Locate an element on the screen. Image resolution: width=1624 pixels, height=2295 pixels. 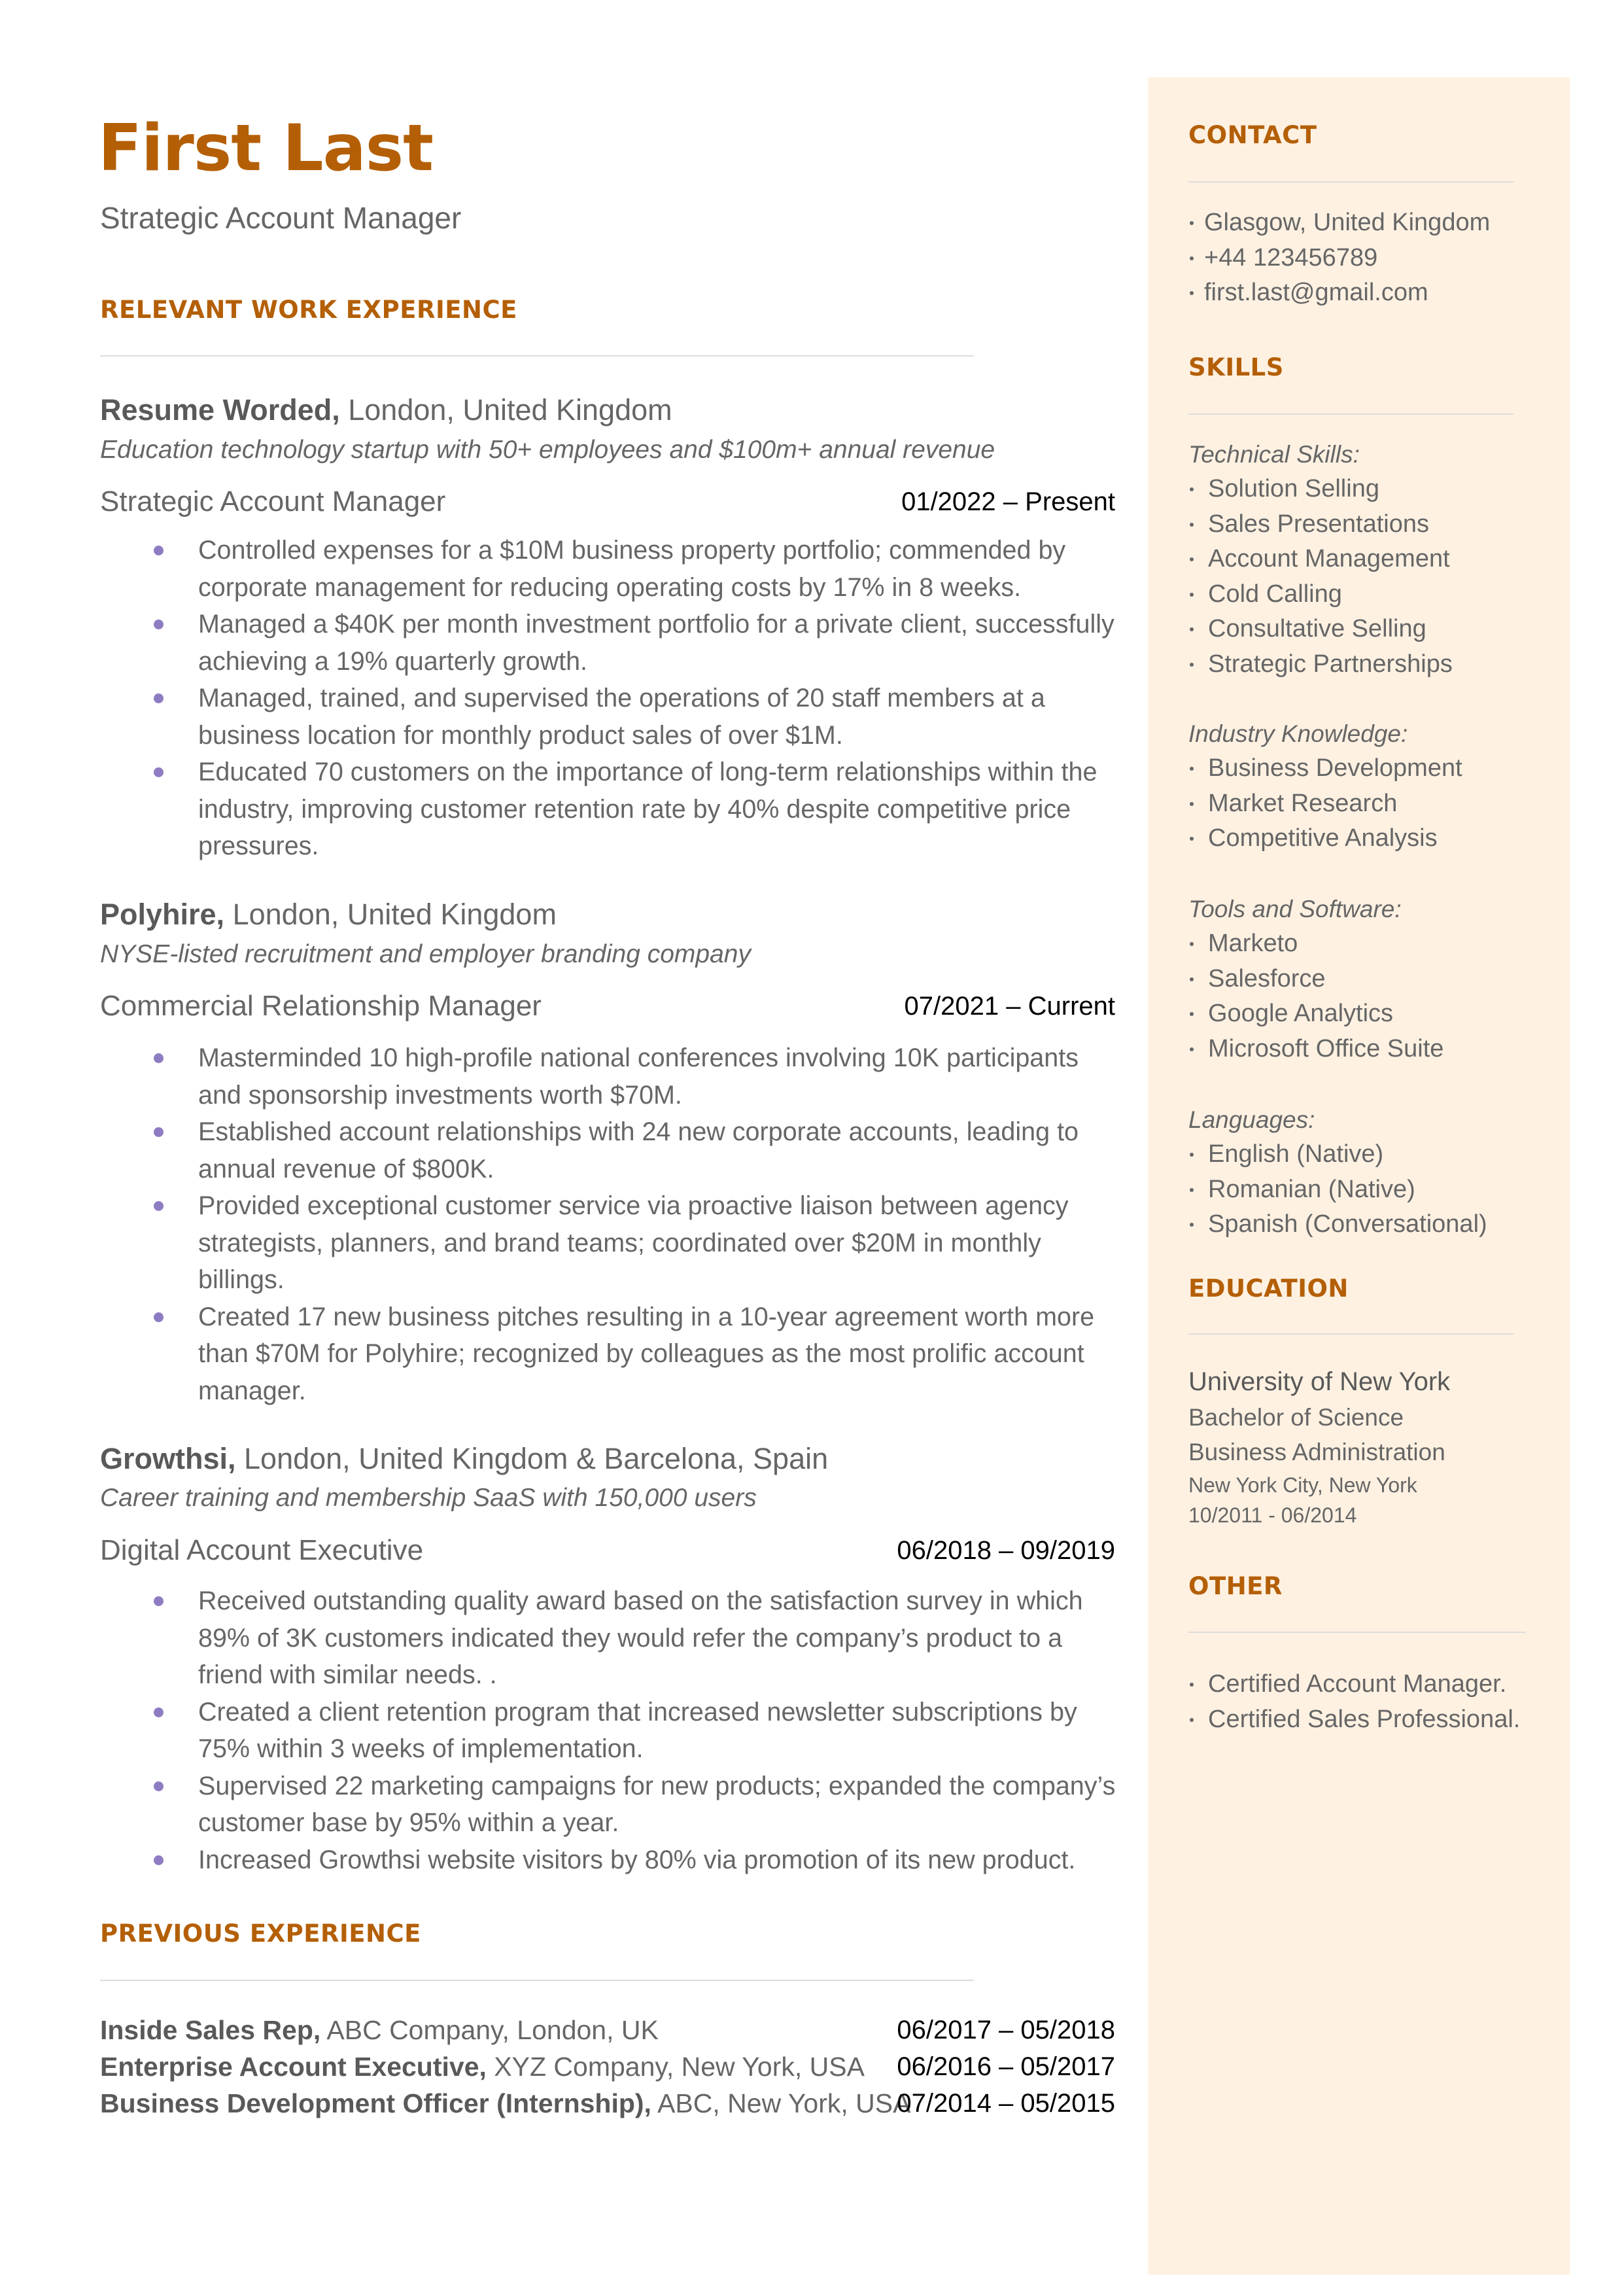
section-heading-relevant-experience: RELEVANT WORK EXPERIENCE is located at coordinates (308, 310).